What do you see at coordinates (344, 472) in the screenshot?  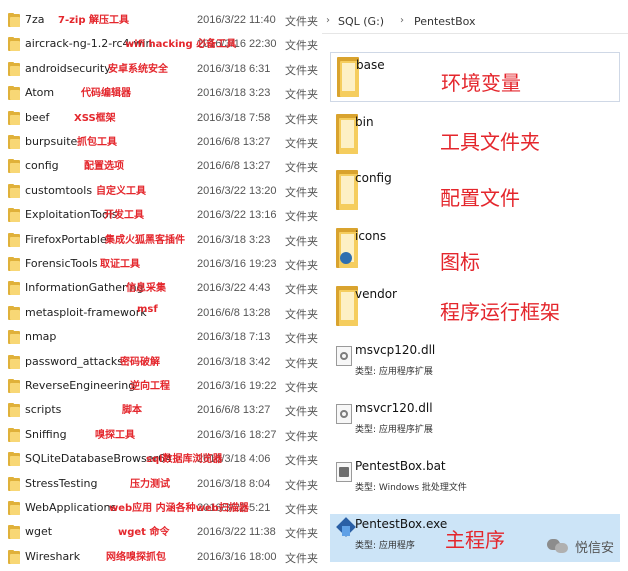 I see `batch-file-icon` at bounding box center [344, 472].